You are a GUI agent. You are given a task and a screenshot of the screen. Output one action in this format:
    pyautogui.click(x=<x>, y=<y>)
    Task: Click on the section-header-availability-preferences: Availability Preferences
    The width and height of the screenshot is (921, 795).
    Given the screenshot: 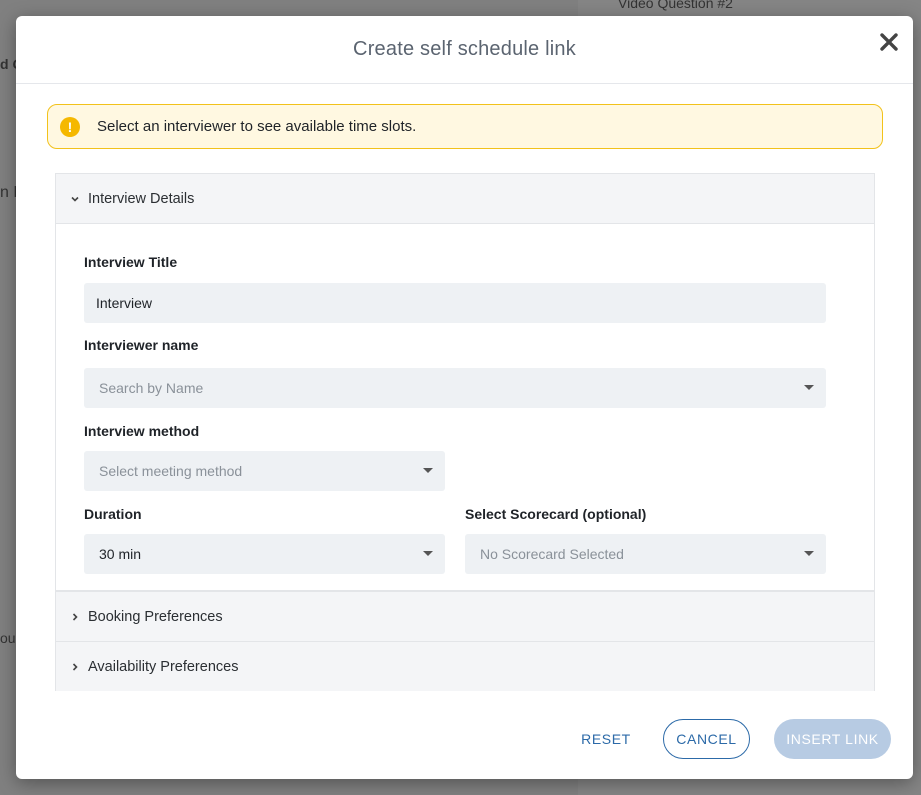 What is the action you would take?
    pyautogui.click(x=465, y=666)
    